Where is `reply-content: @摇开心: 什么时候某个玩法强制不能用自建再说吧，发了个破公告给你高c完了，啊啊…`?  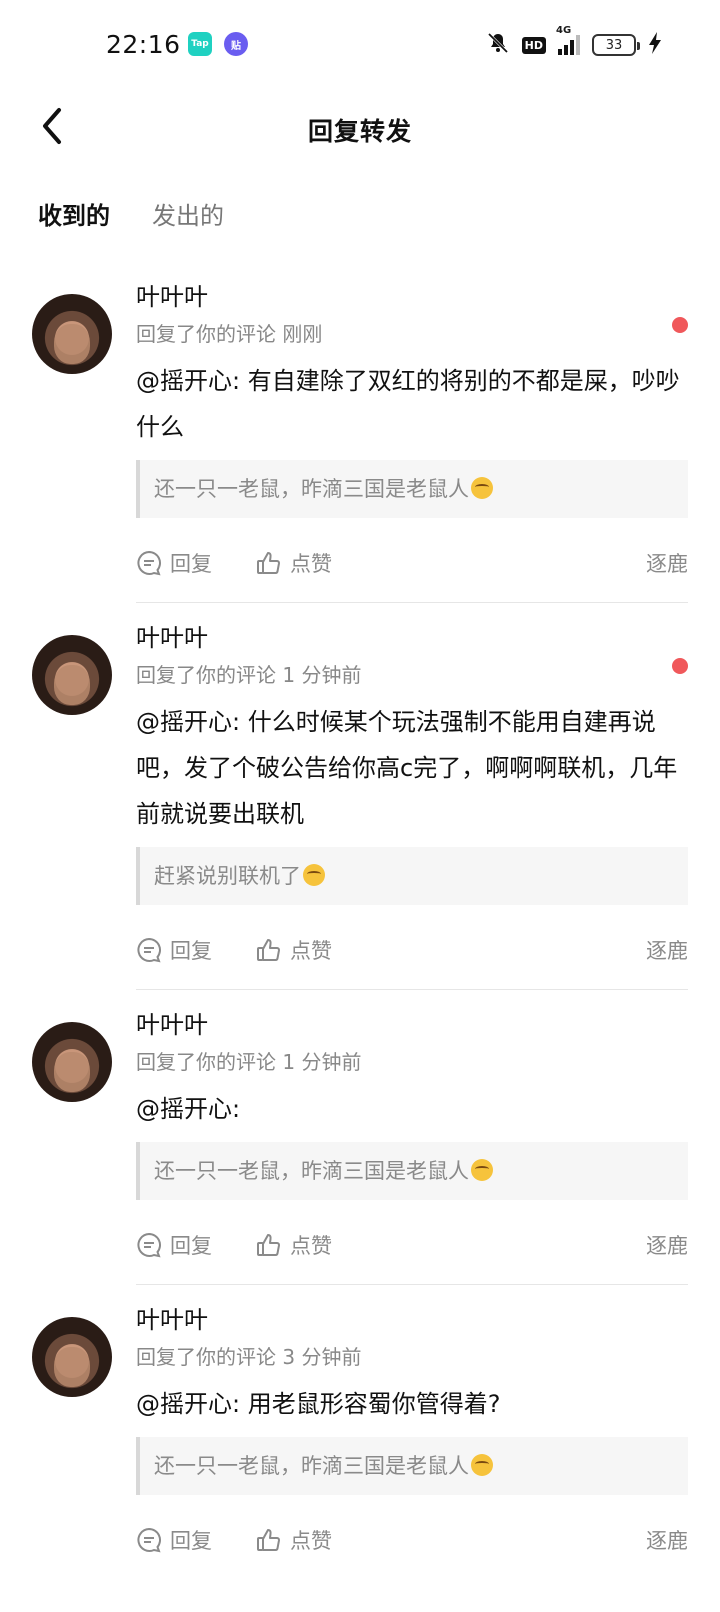 reply-content: @摇开心: 什么时候某个玩法强制不能用自建再说吧，发了个破公告给你高c完了，啊啊… is located at coordinates (412, 768).